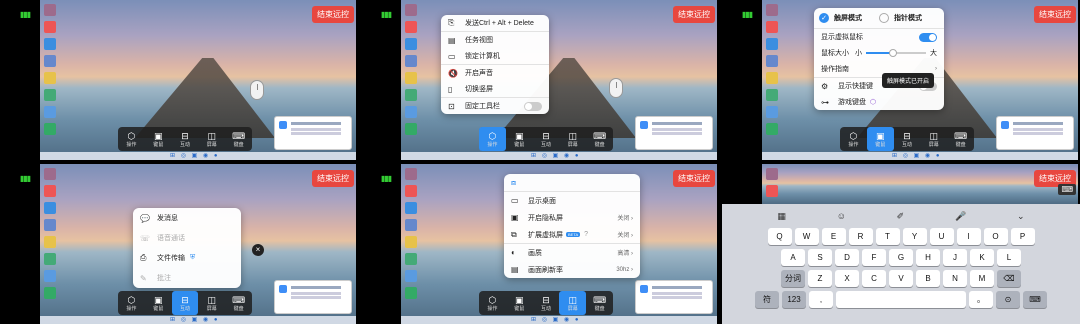 This screenshot has height=324, width=1080. I want to click on menu-item-extend: ⧉ 扩展虚拟屏 BETA? 关闭 ›, so click(572, 234).